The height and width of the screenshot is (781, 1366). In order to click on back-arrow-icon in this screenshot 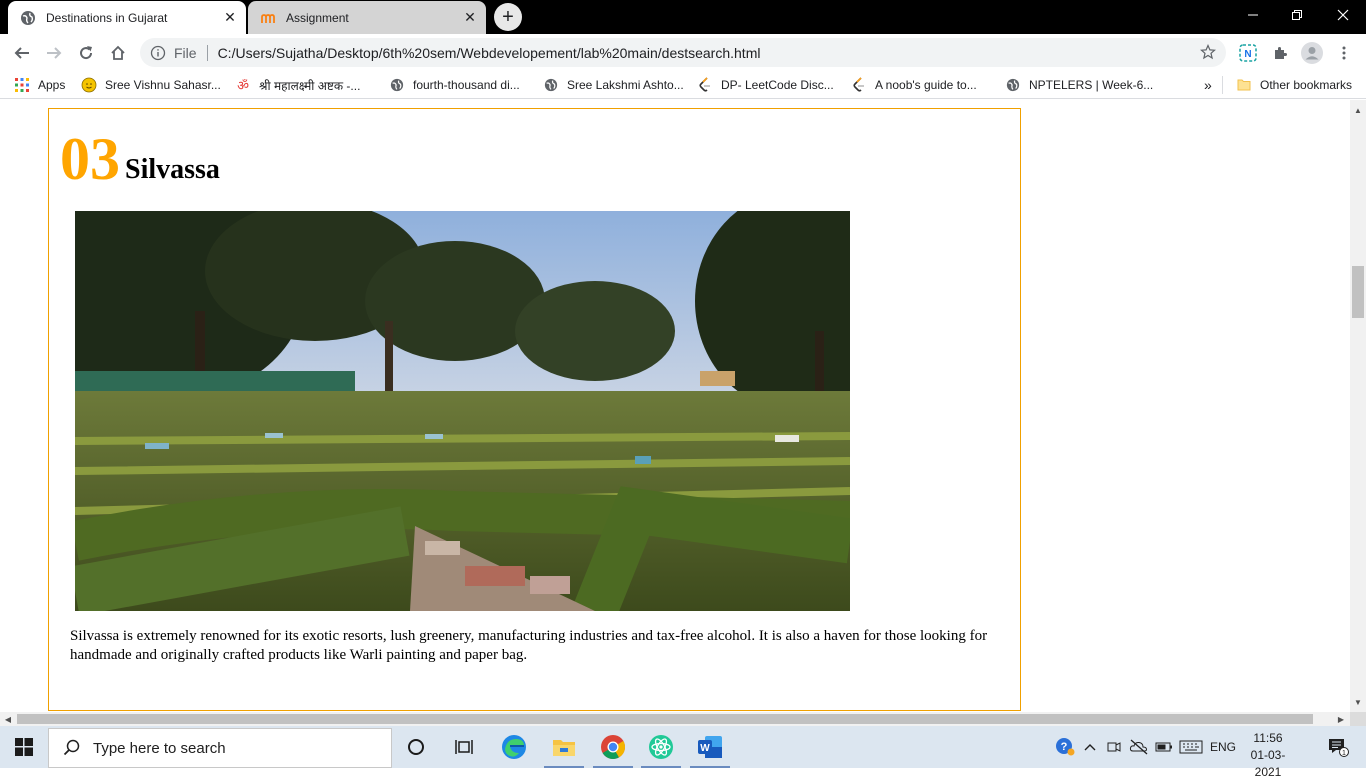, I will do `click(22, 53)`.